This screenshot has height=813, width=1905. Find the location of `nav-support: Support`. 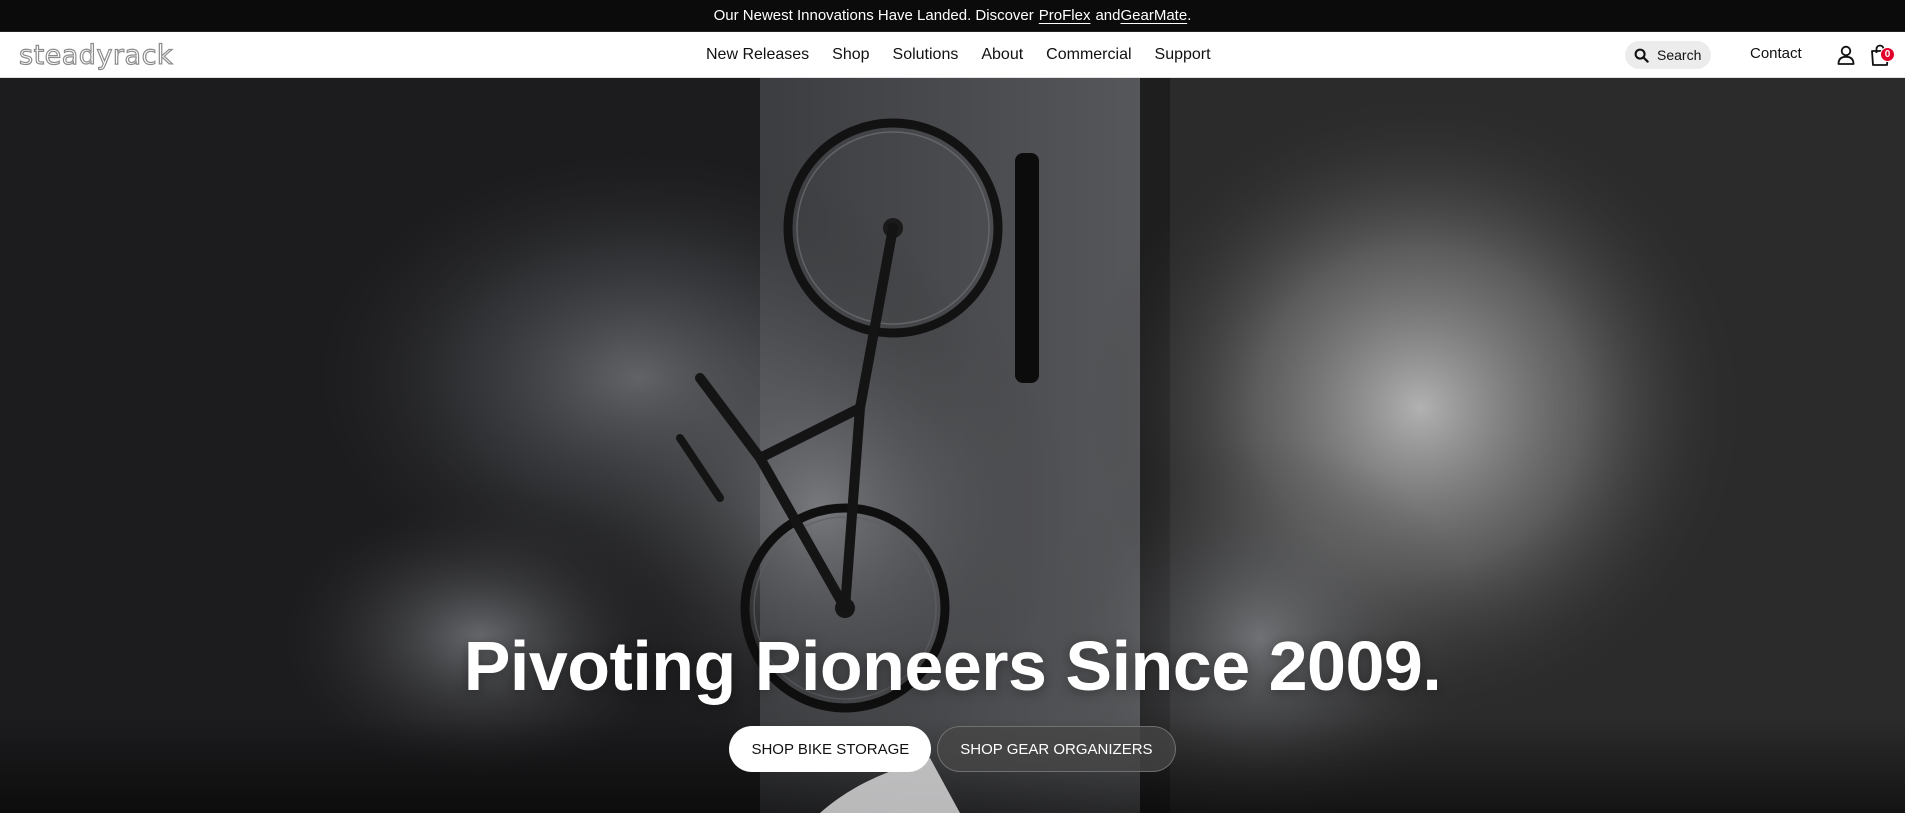

nav-support: Support is located at coordinates (1183, 55).